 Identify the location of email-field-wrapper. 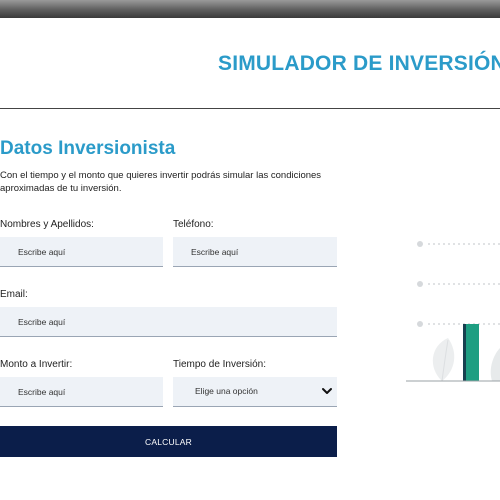
(168, 322).